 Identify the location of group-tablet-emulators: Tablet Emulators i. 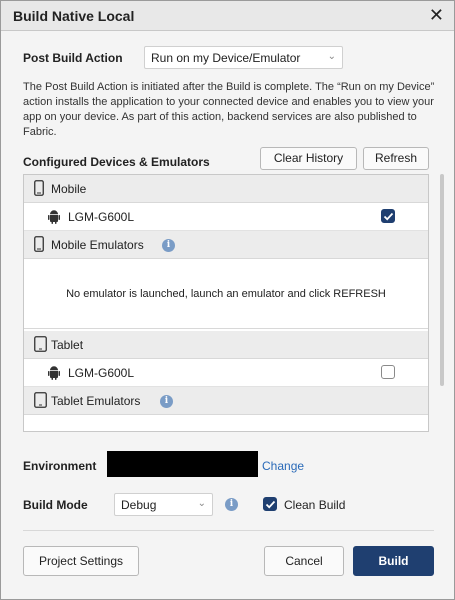
(226, 401).